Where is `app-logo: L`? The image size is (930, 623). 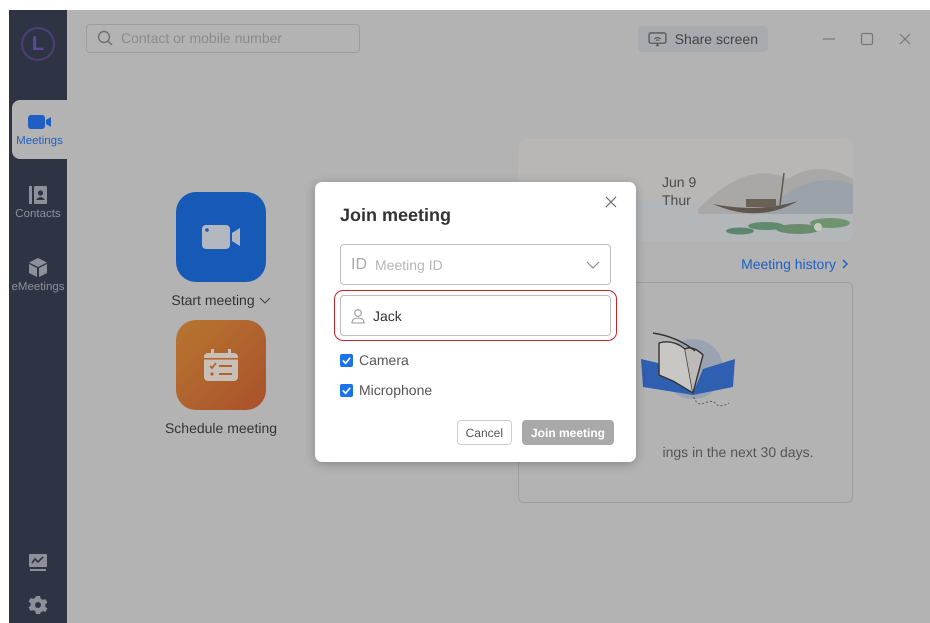 app-logo: L is located at coordinates (38, 44).